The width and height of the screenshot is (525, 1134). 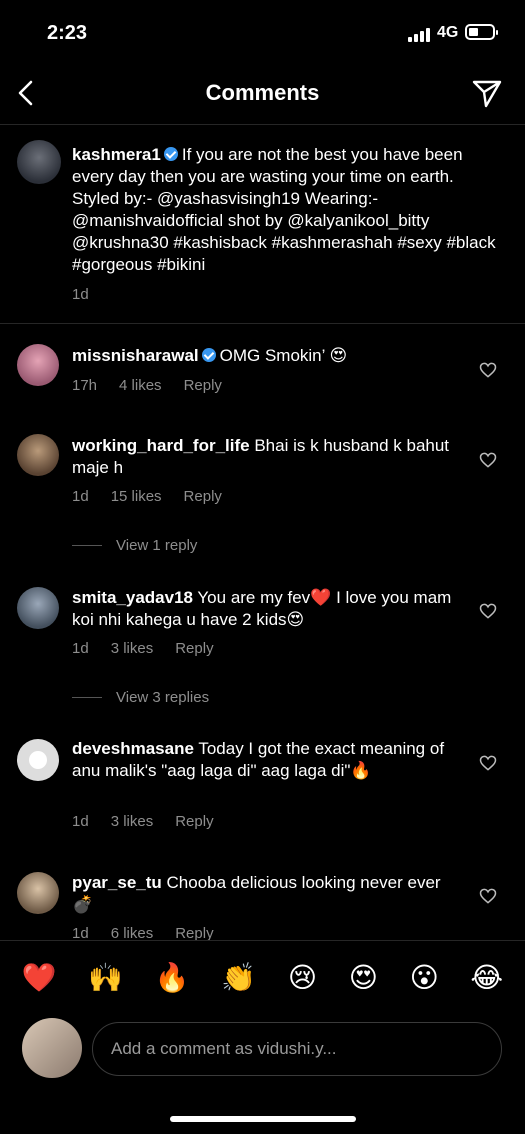 I want to click on comment-username: deveshmasane, so click(x=133, y=748).